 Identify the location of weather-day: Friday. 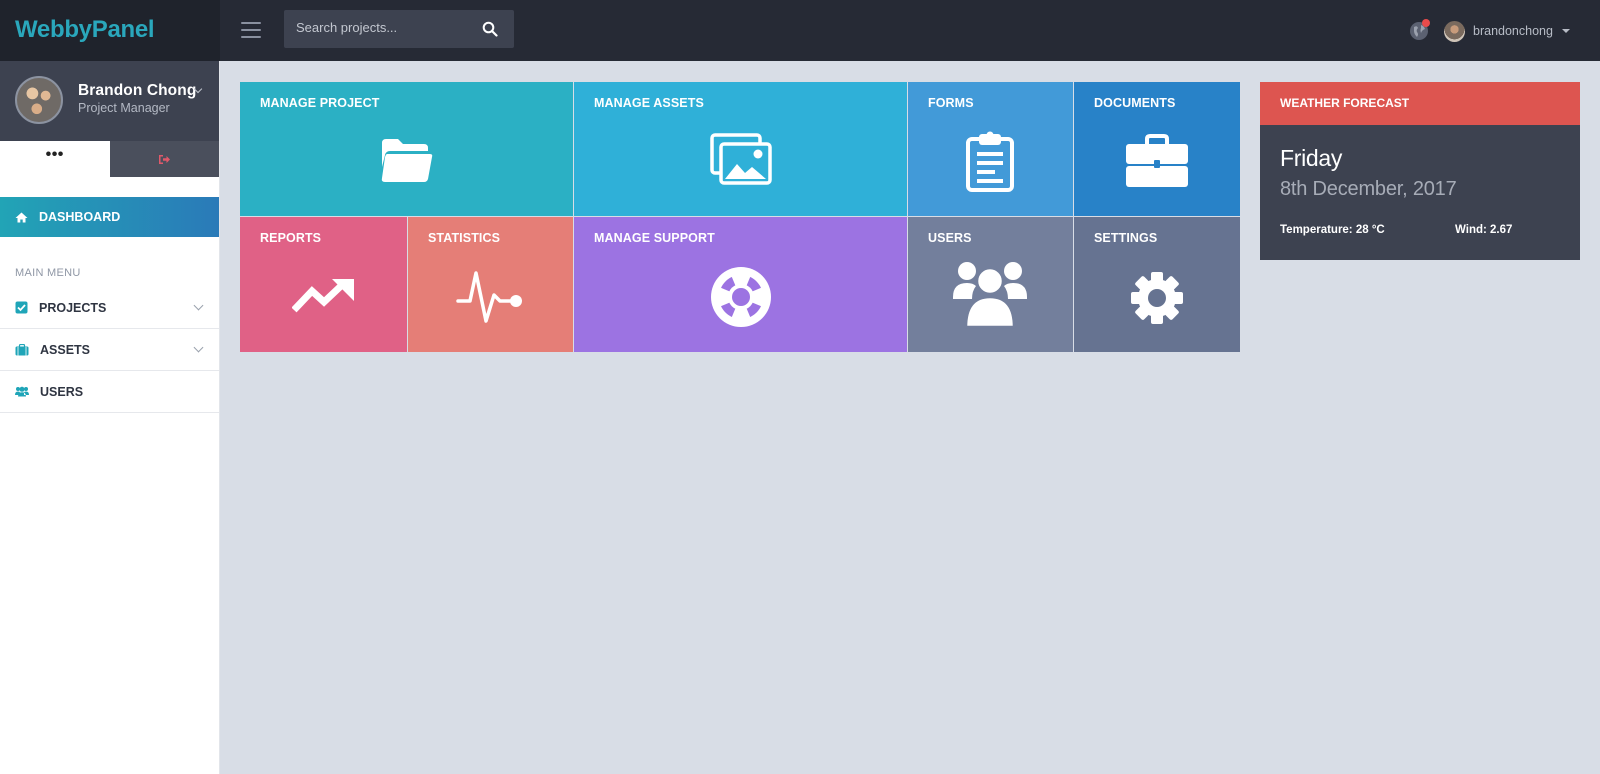
(1311, 158).